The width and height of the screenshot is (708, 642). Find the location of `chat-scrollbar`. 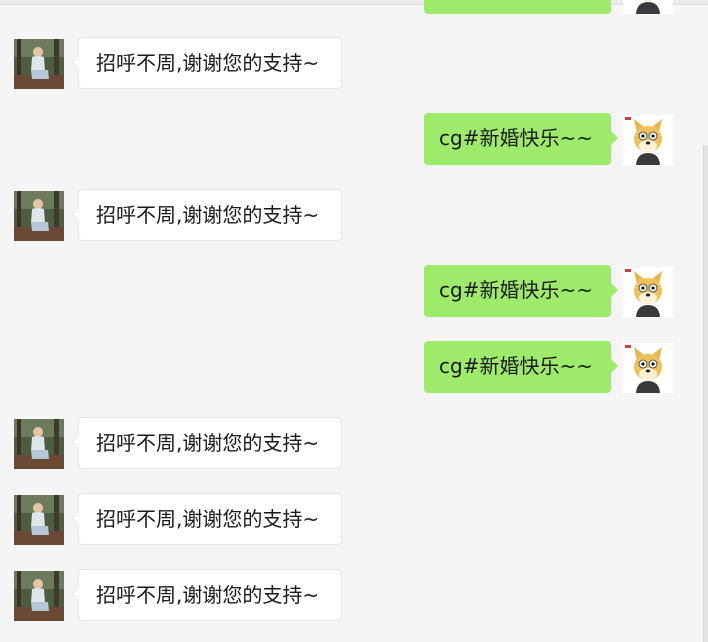

chat-scrollbar is located at coordinates (705, 393).